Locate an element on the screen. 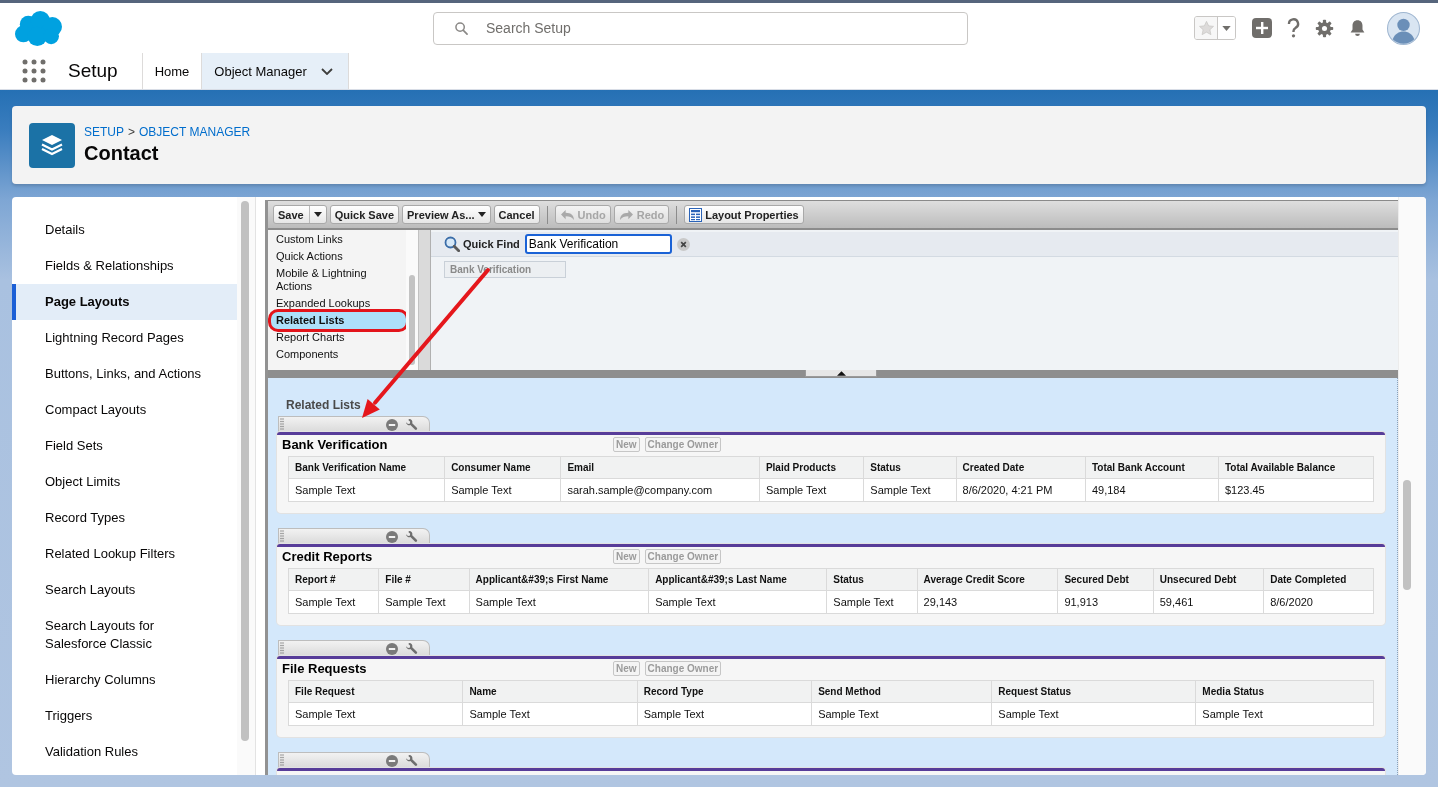  sidebar-item: Record Types is located at coordinates (124, 518).